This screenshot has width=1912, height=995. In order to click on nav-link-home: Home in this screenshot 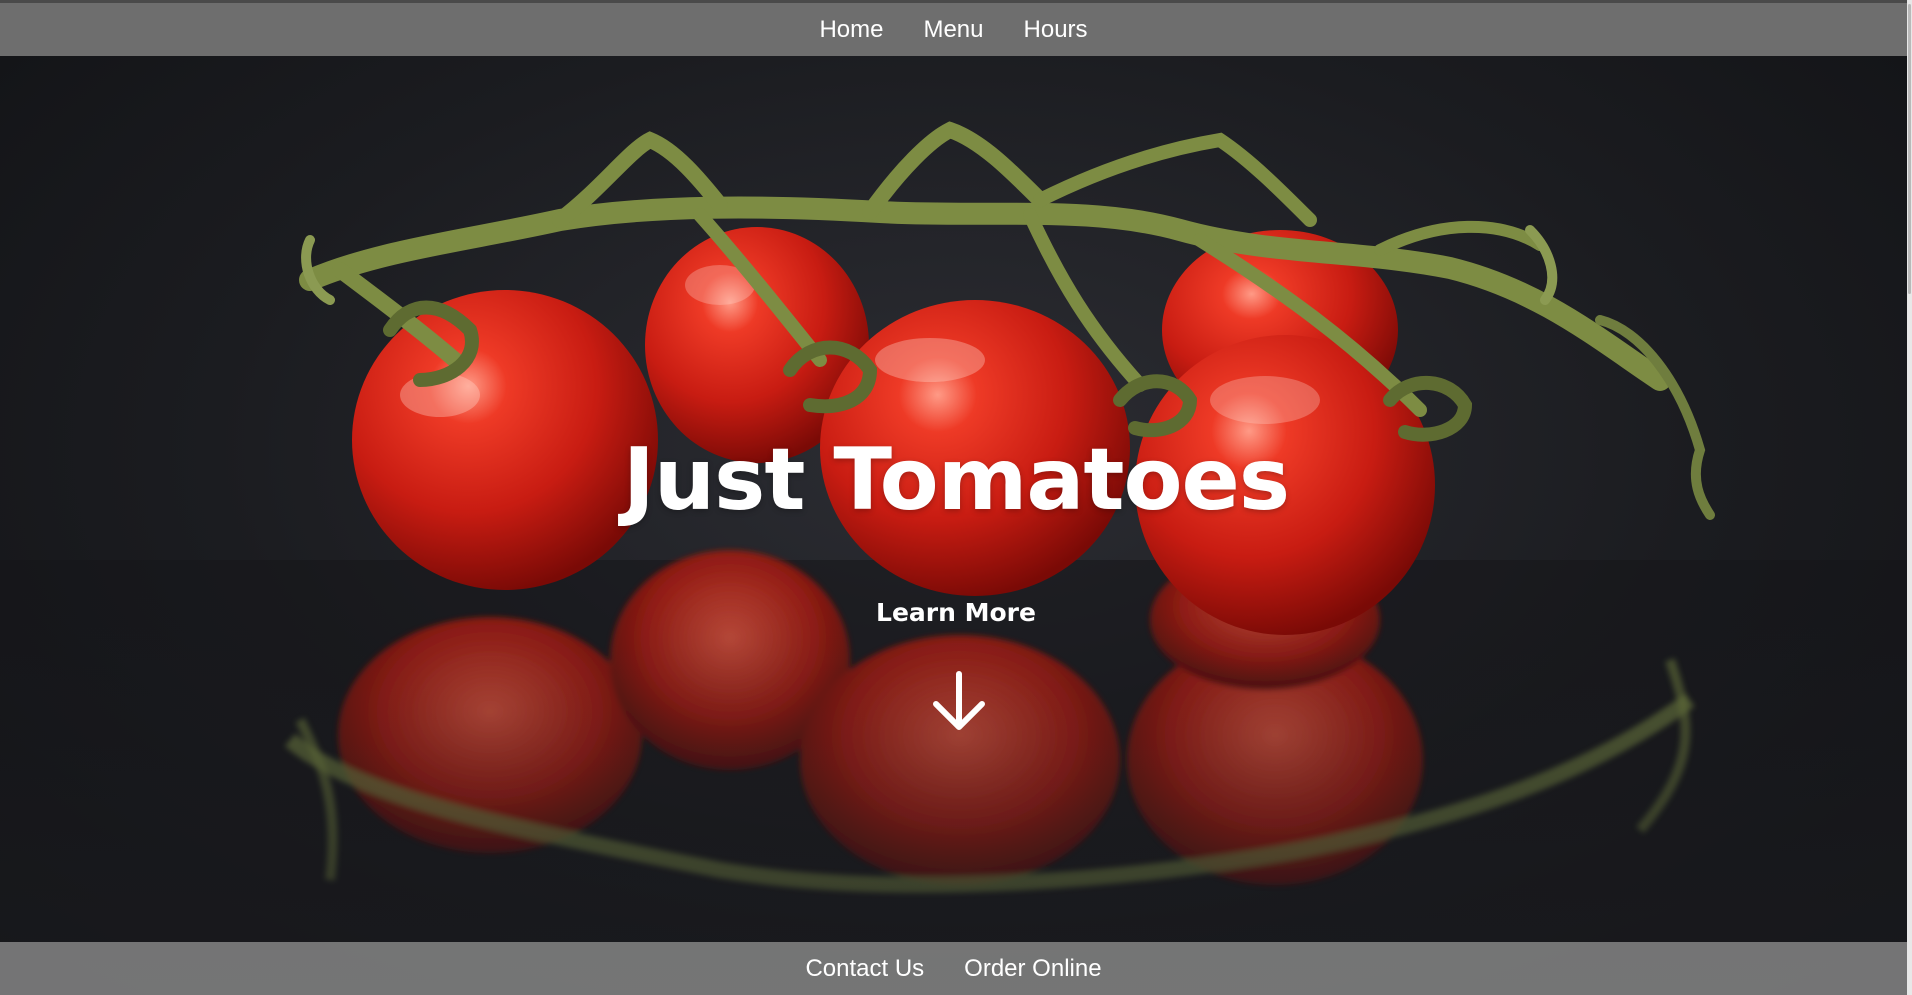, I will do `click(851, 30)`.